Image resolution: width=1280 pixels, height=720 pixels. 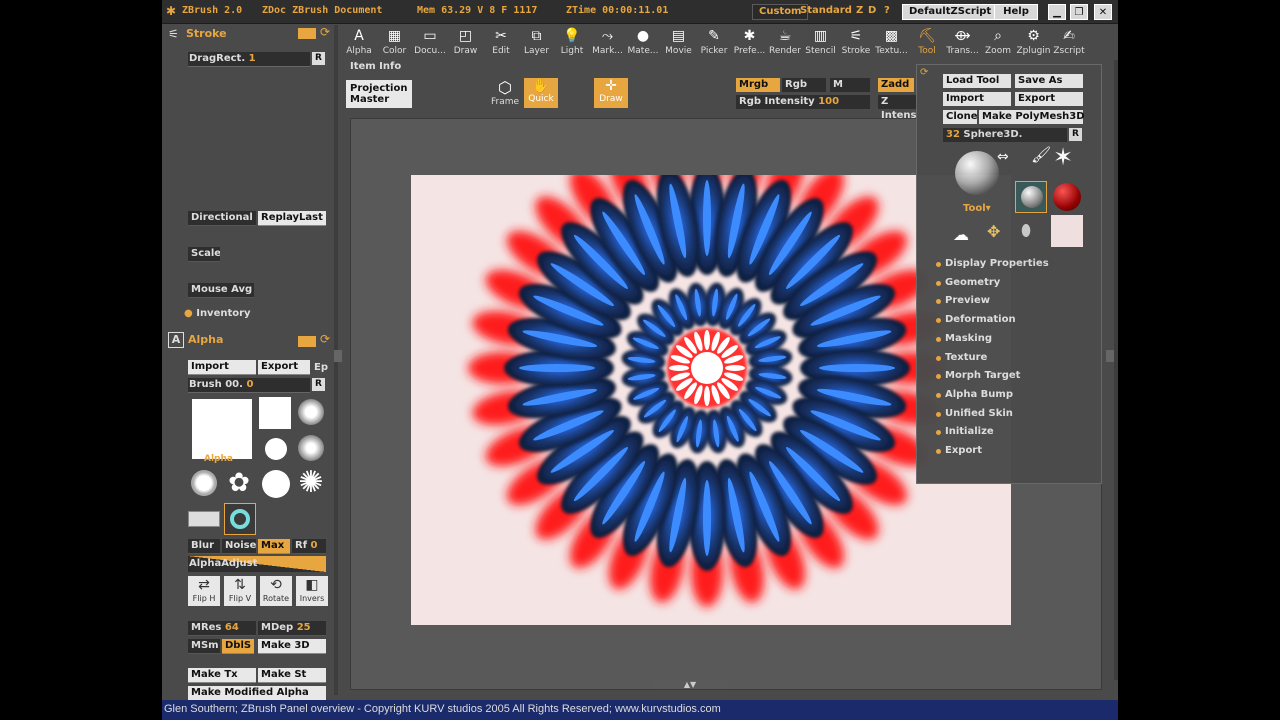 I want to click on red-sphere-tool-thumb, so click(x=1067, y=197).